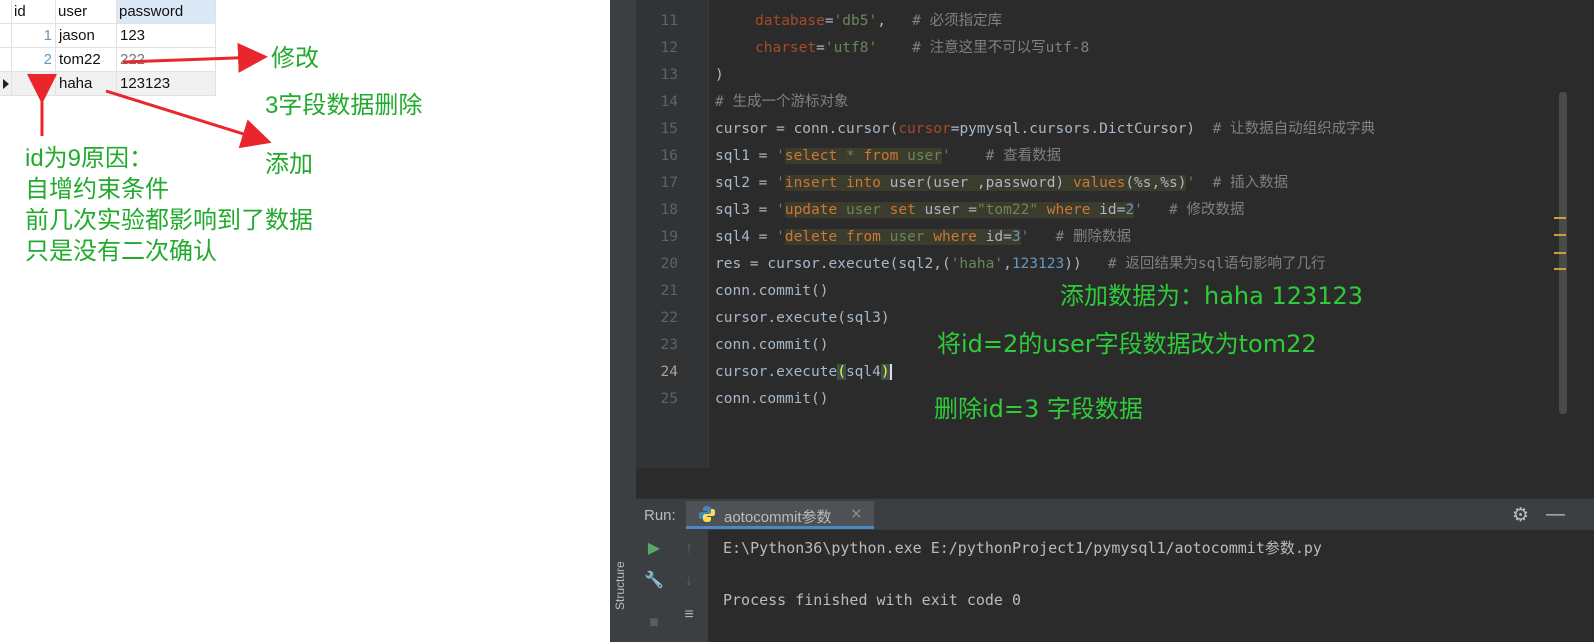  Describe the element at coordinates (1127, 344) in the screenshot. I see `note-update-data: 将id=2的user字段数据改为tom22` at that location.